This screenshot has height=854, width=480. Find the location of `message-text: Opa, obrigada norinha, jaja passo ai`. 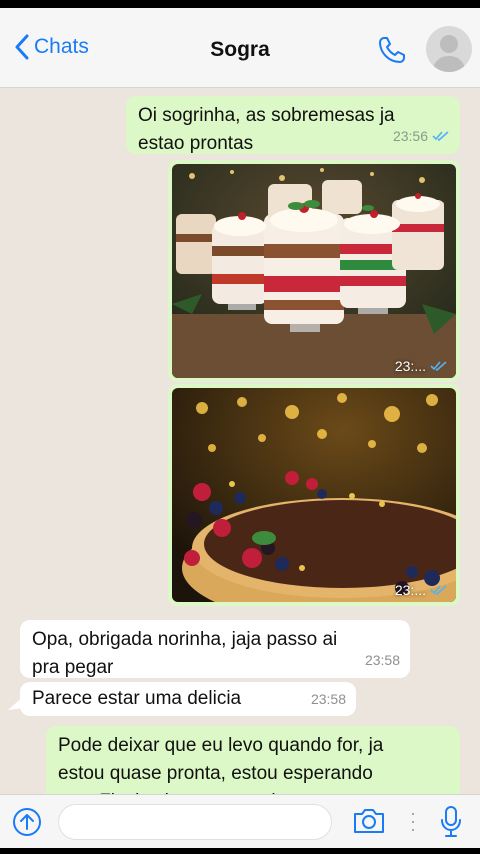

message-text: Opa, obrigada norinha, jaja passo ai is located at coordinates (185, 639).